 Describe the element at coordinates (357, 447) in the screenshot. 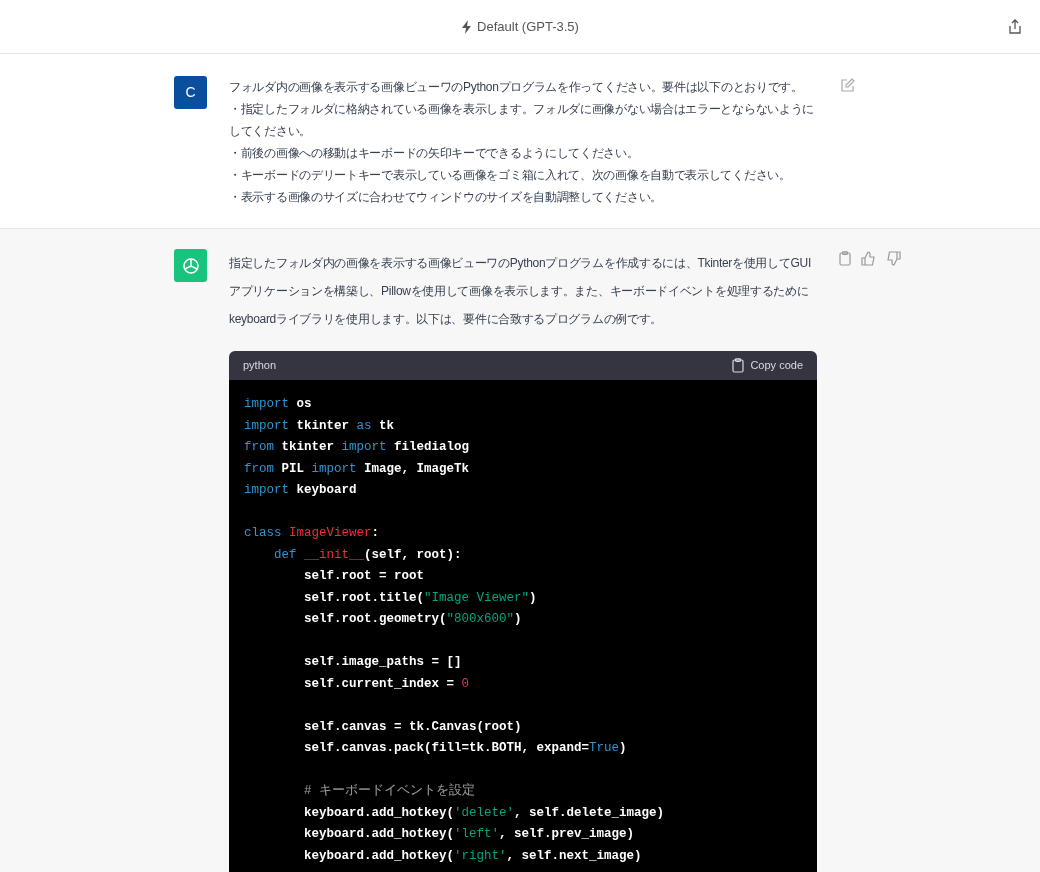

I see `code-line: from tkinter import filedialog` at that location.